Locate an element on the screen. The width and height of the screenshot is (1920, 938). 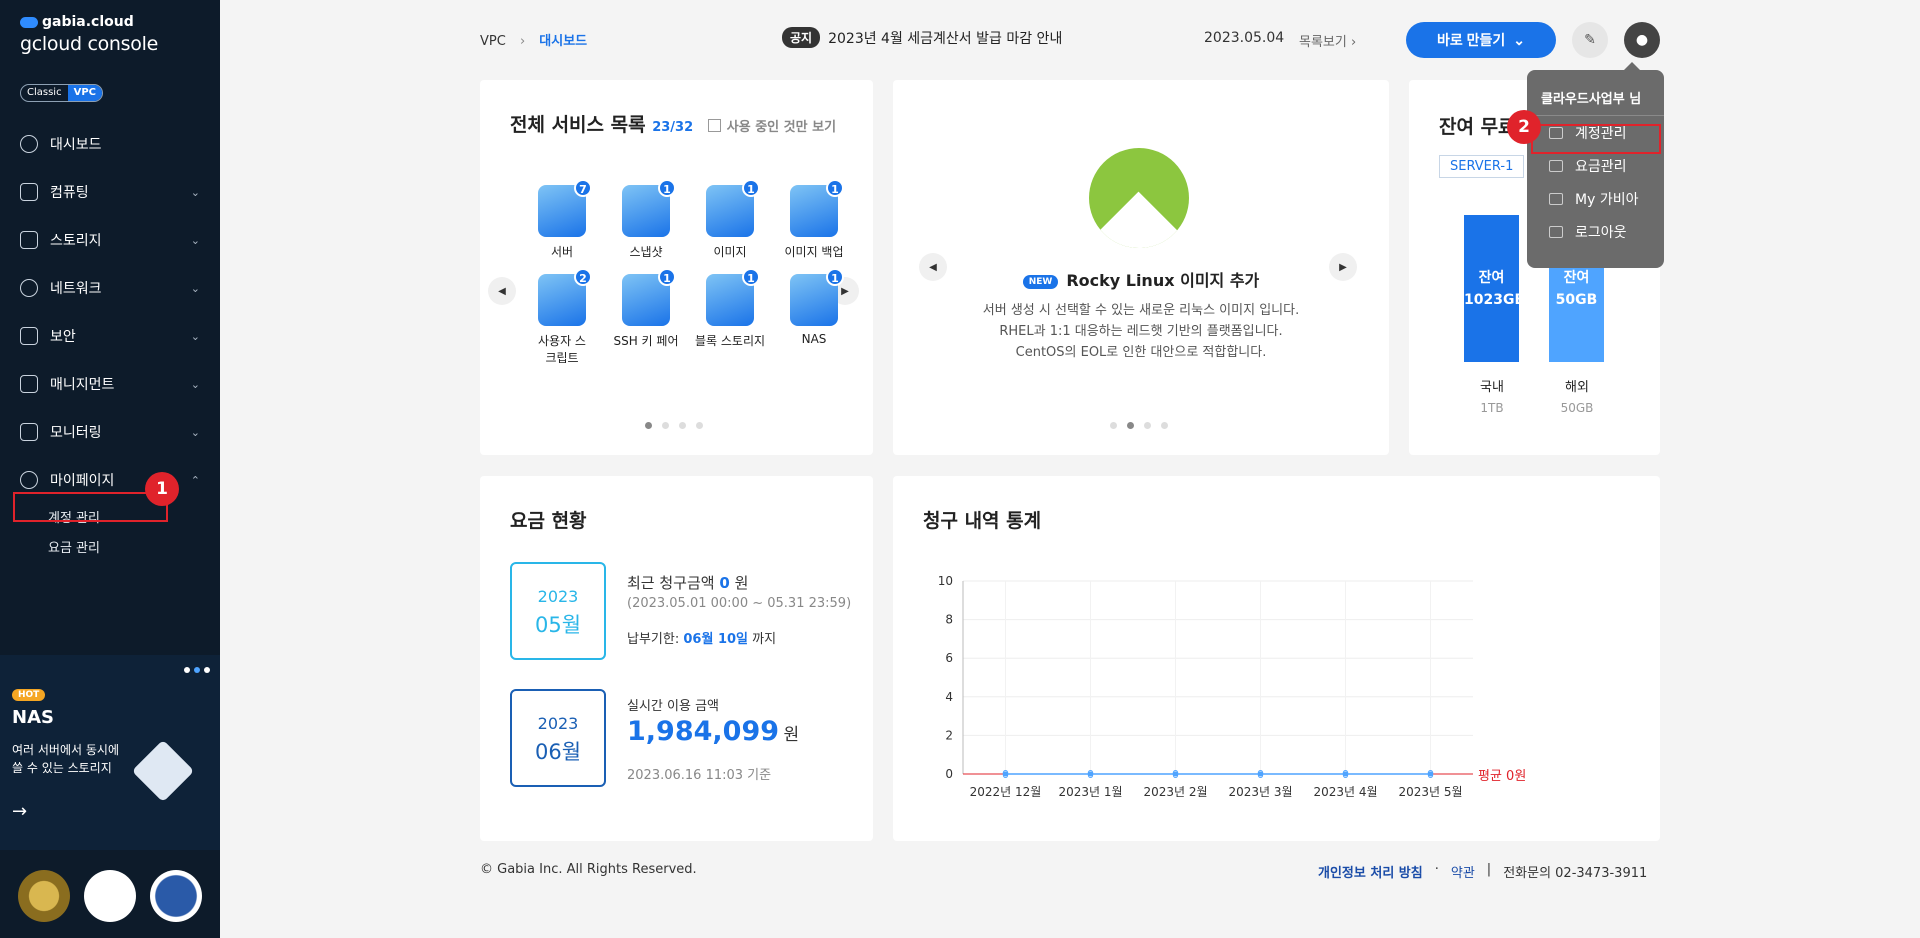
banner-title: NEW Rocky Linux 이미지 추가 is located at coordinates (1141, 279).